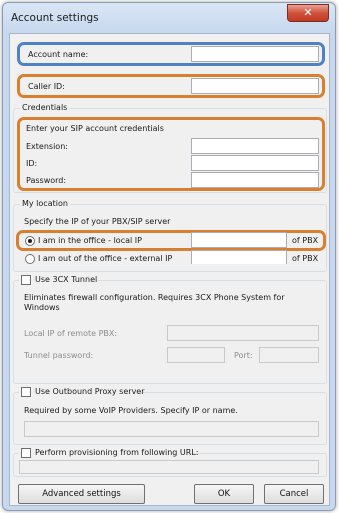 The width and height of the screenshot is (339, 513). I want to click on id-label: ID:, so click(32, 163).